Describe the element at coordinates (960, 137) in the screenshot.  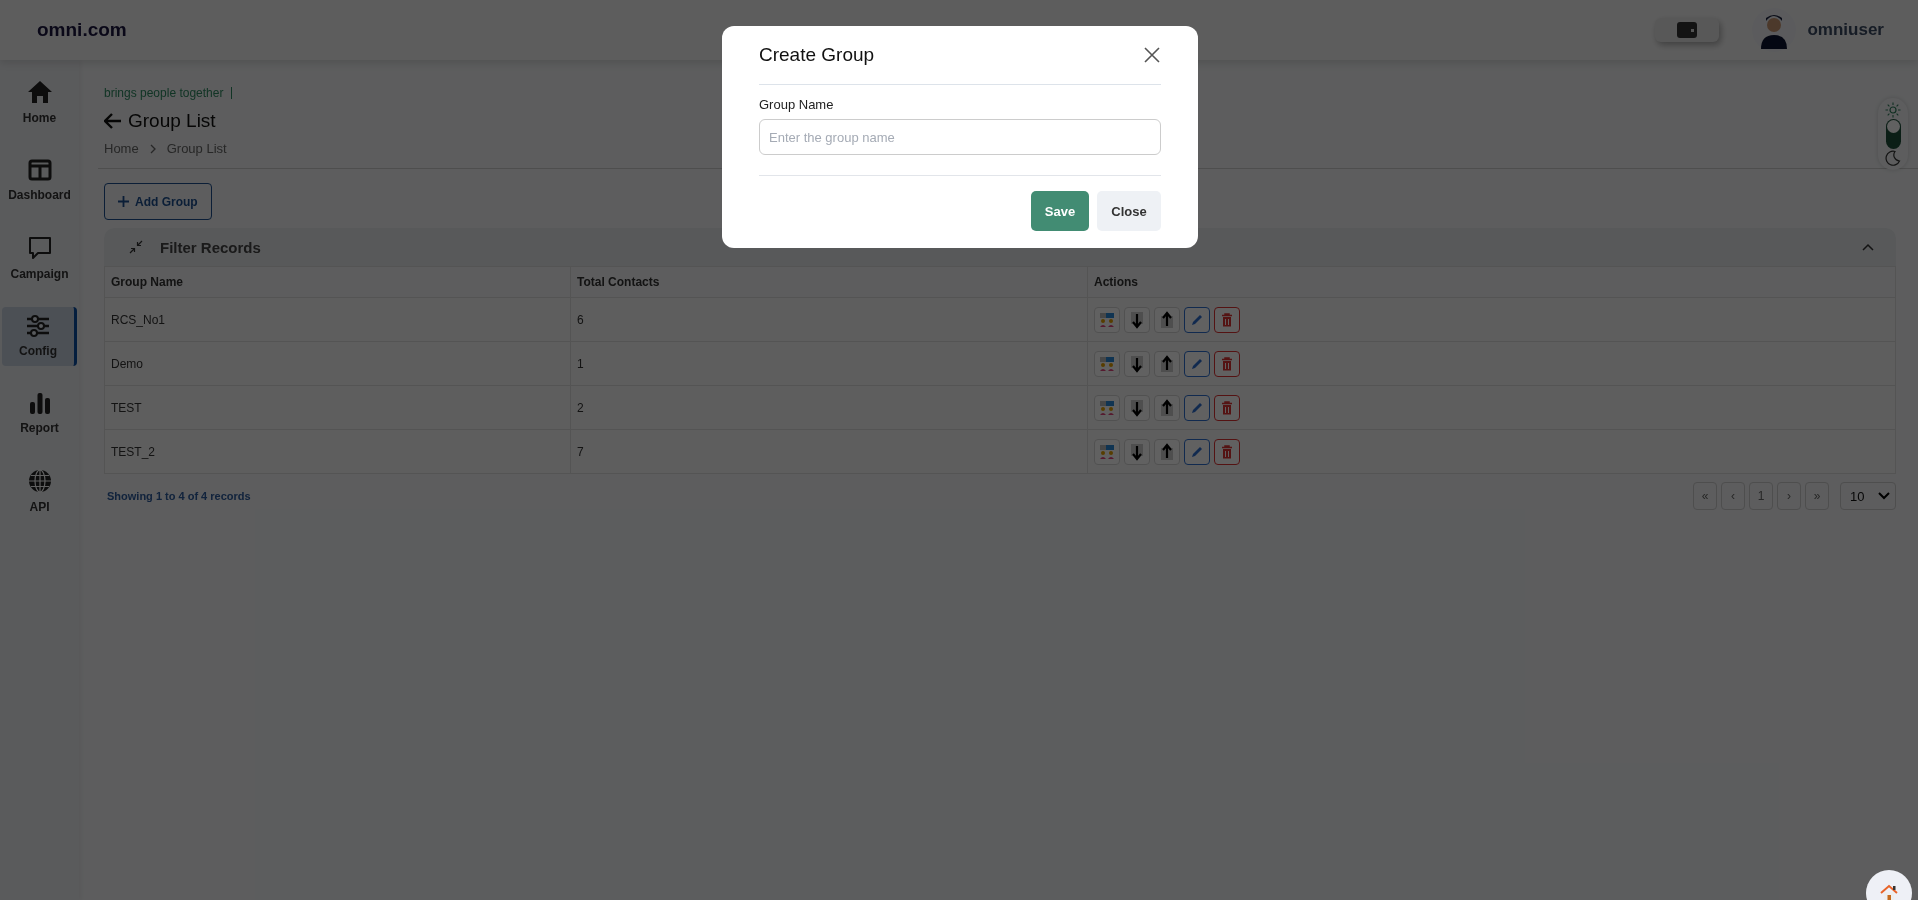
I see `group-name-field: Enter the group name` at that location.